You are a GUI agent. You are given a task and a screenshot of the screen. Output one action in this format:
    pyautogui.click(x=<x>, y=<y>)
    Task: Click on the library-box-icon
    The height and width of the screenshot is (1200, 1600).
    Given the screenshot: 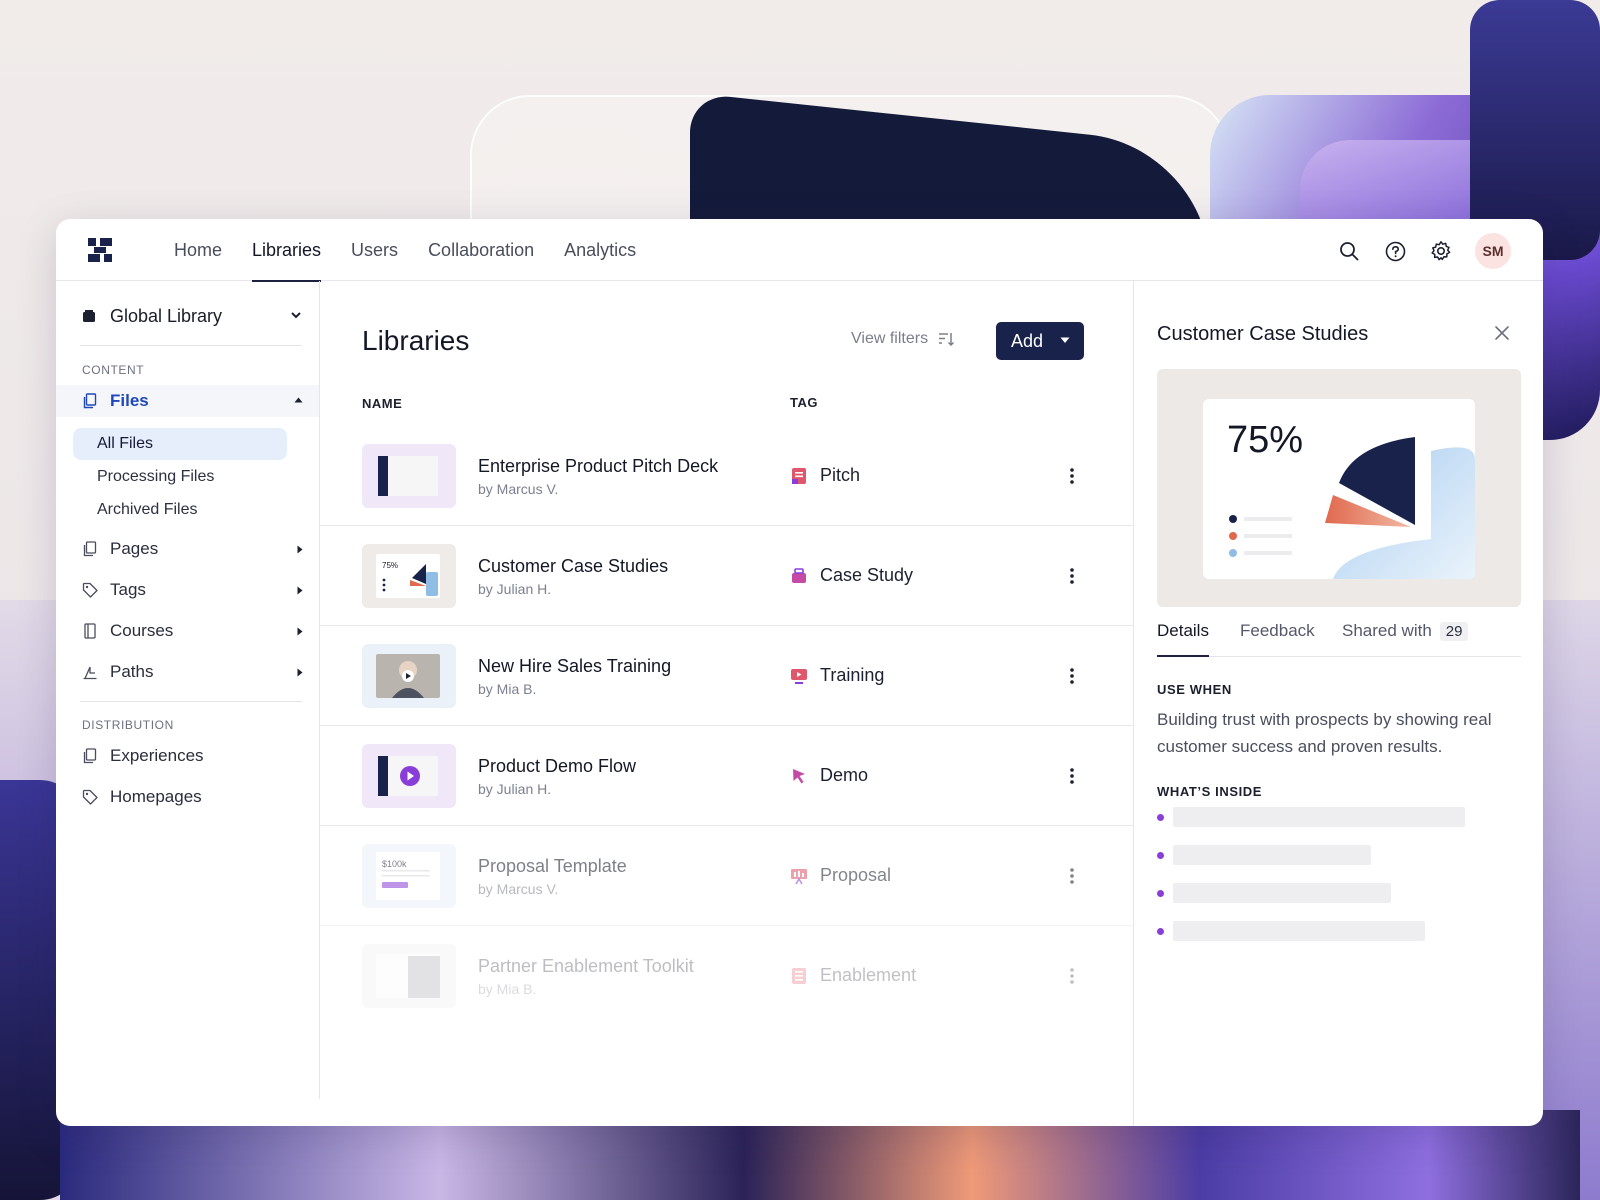 What is the action you would take?
    pyautogui.click(x=89, y=316)
    